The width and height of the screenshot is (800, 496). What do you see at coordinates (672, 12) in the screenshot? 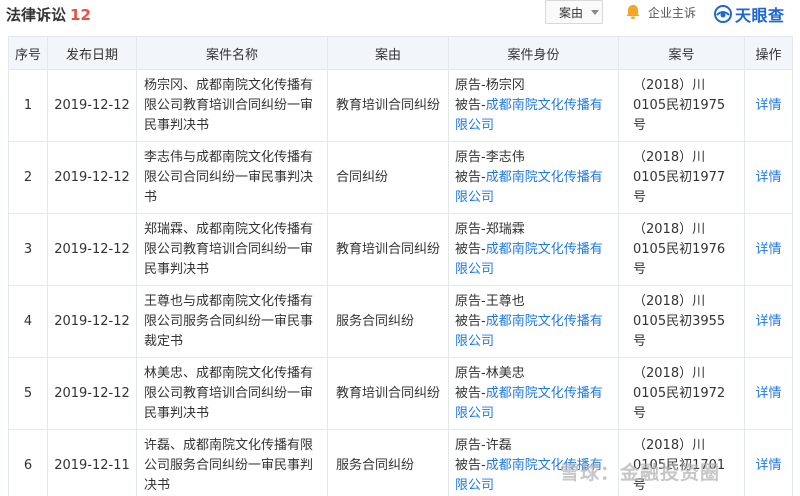
I see `owner-claim-label: 企业主诉` at bounding box center [672, 12].